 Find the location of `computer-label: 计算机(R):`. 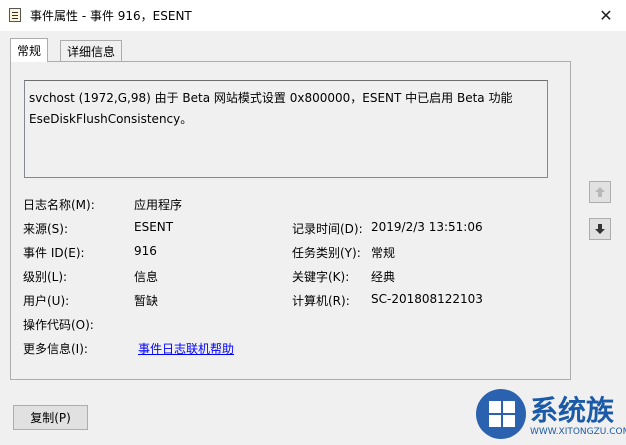

computer-label: 计算机(R): is located at coordinates (321, 301).